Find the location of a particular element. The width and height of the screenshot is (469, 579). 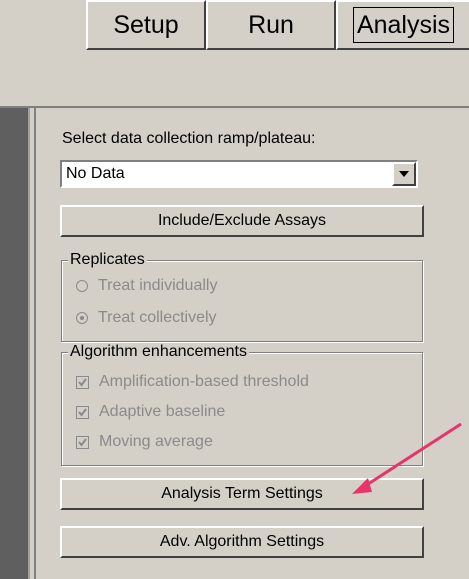

radio-treat-collectively-label: Treat collectively is located at coordinates (157, 317).